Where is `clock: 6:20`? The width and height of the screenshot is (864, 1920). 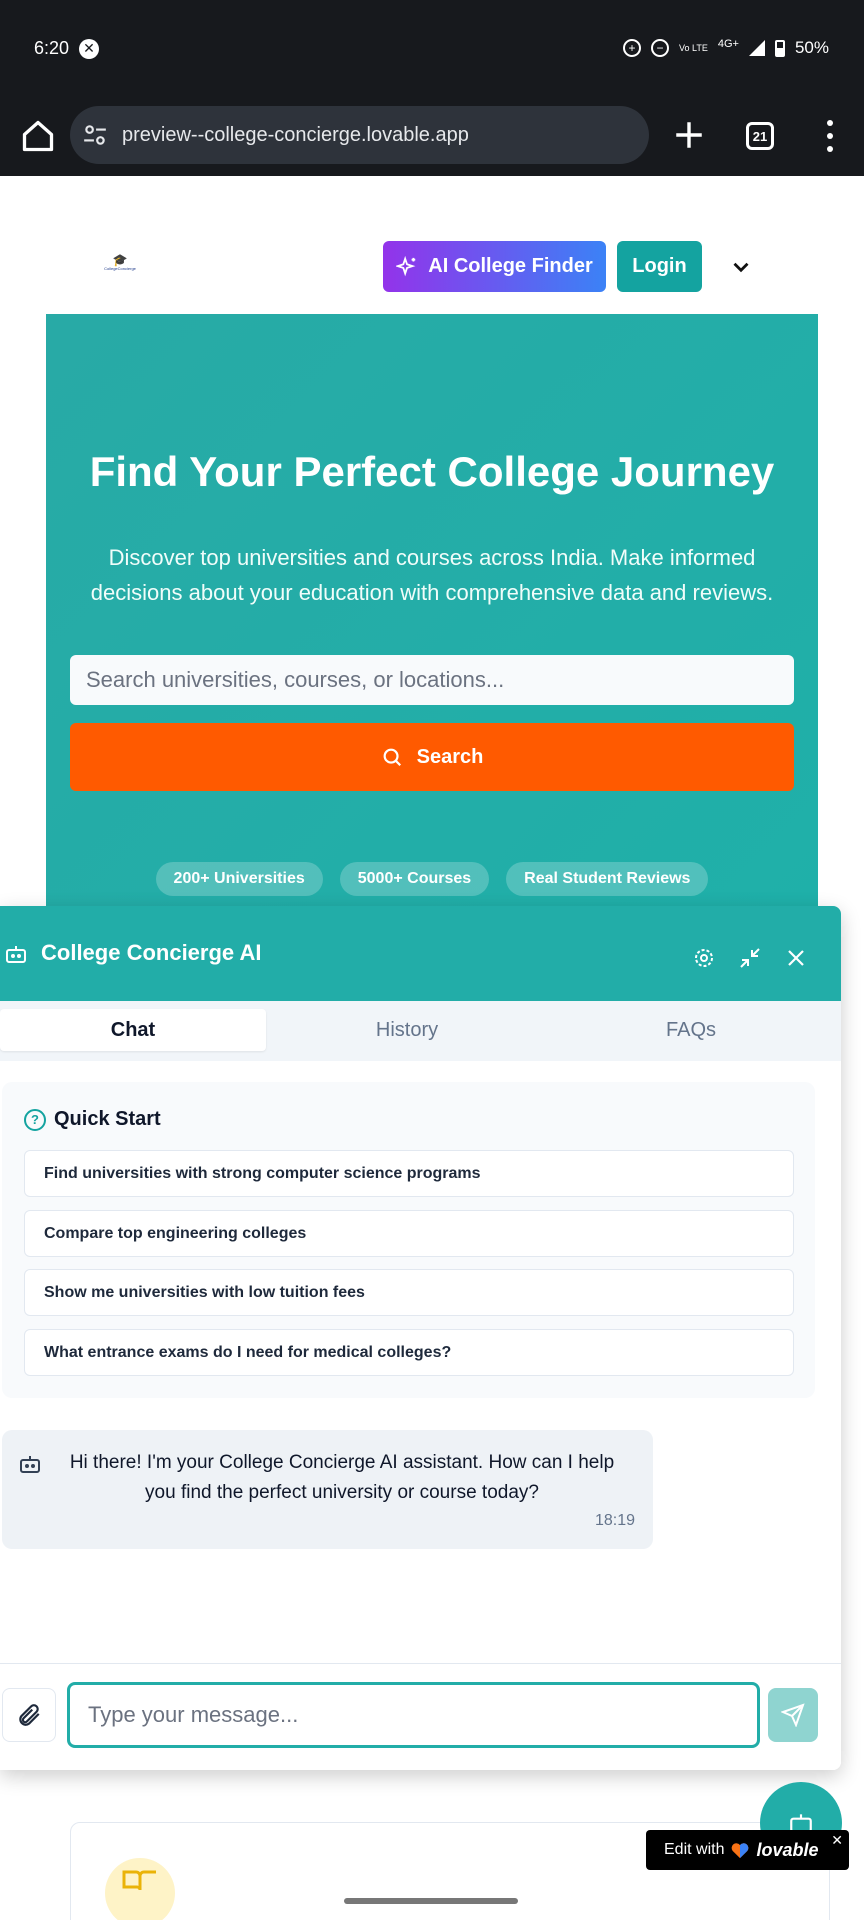
clock: 6:20 is located at coordinates (52, 48).